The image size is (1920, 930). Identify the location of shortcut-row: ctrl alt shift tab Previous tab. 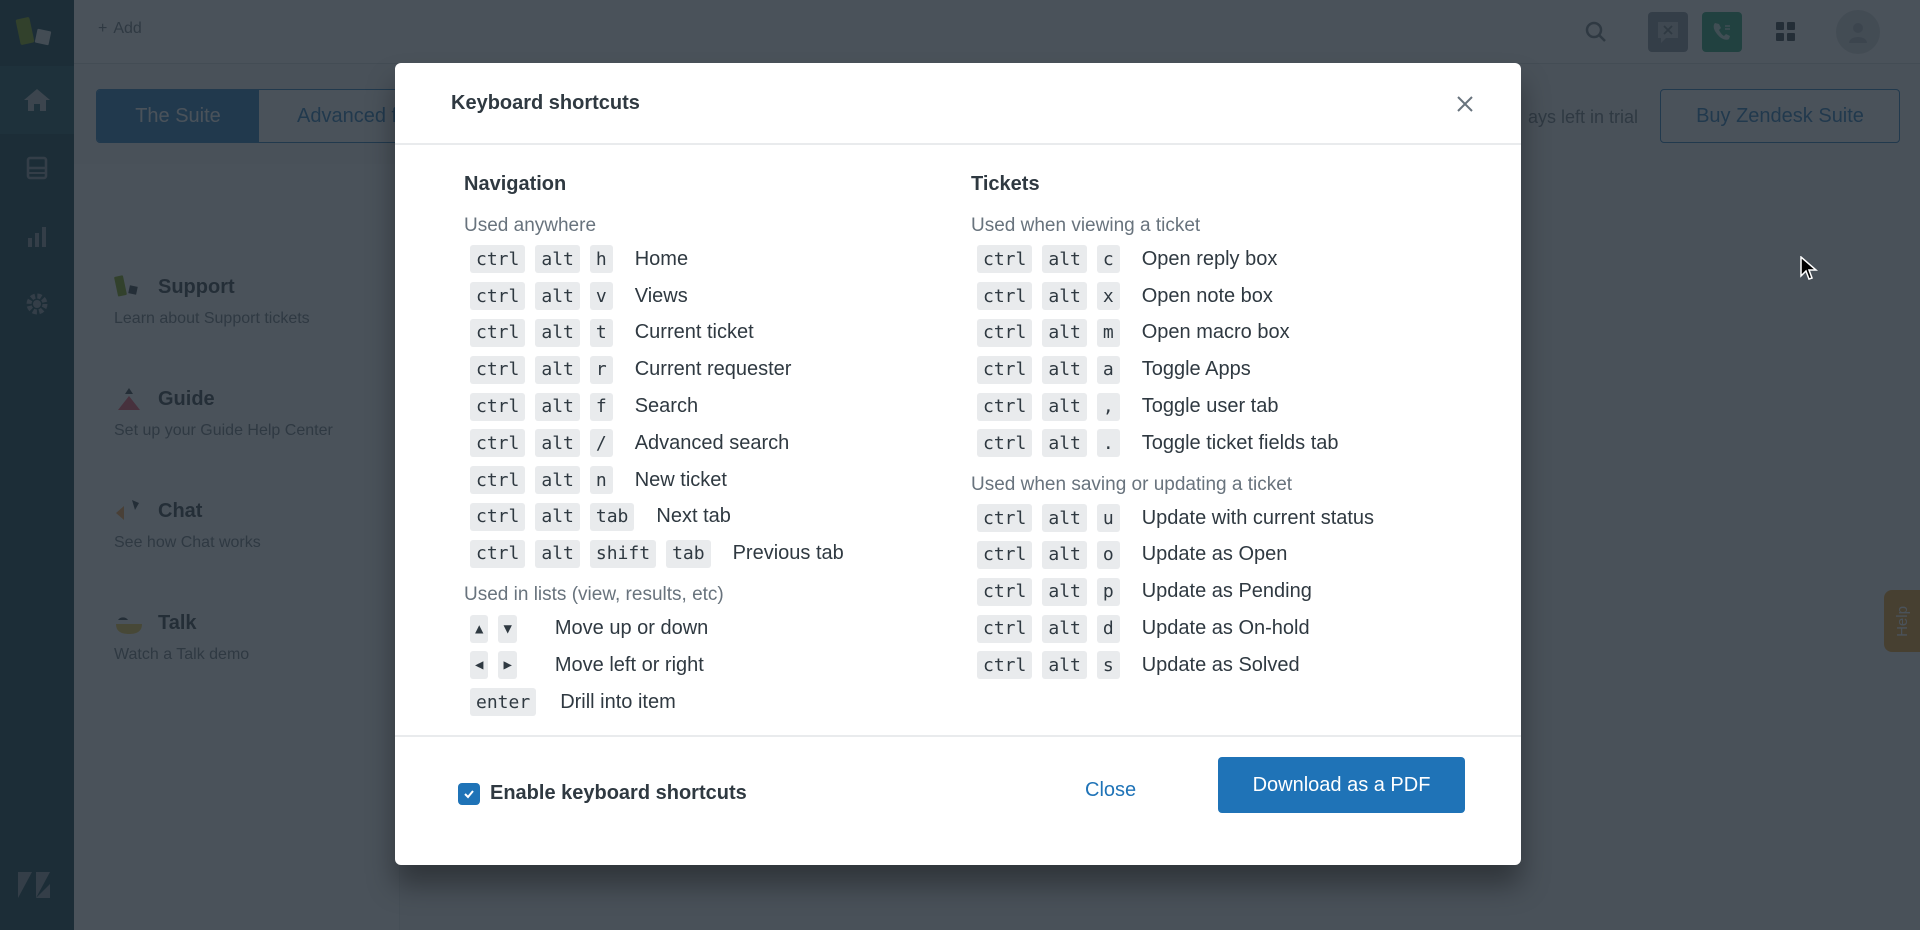
(654, 553).